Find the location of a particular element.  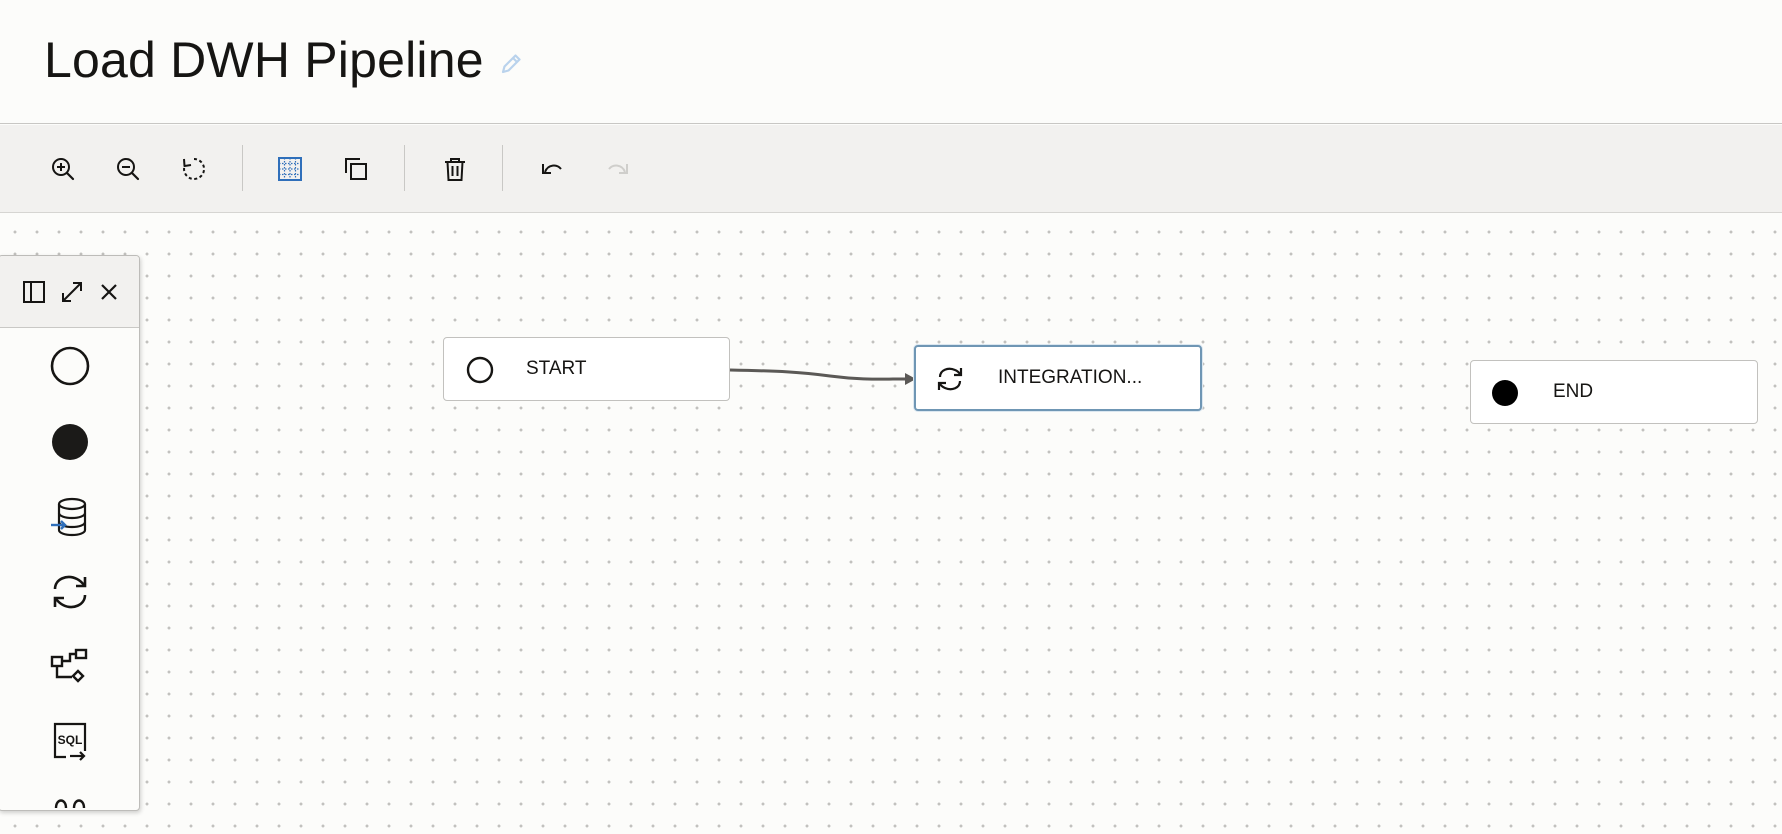

start-node: START is located at coordinates (586, 369).